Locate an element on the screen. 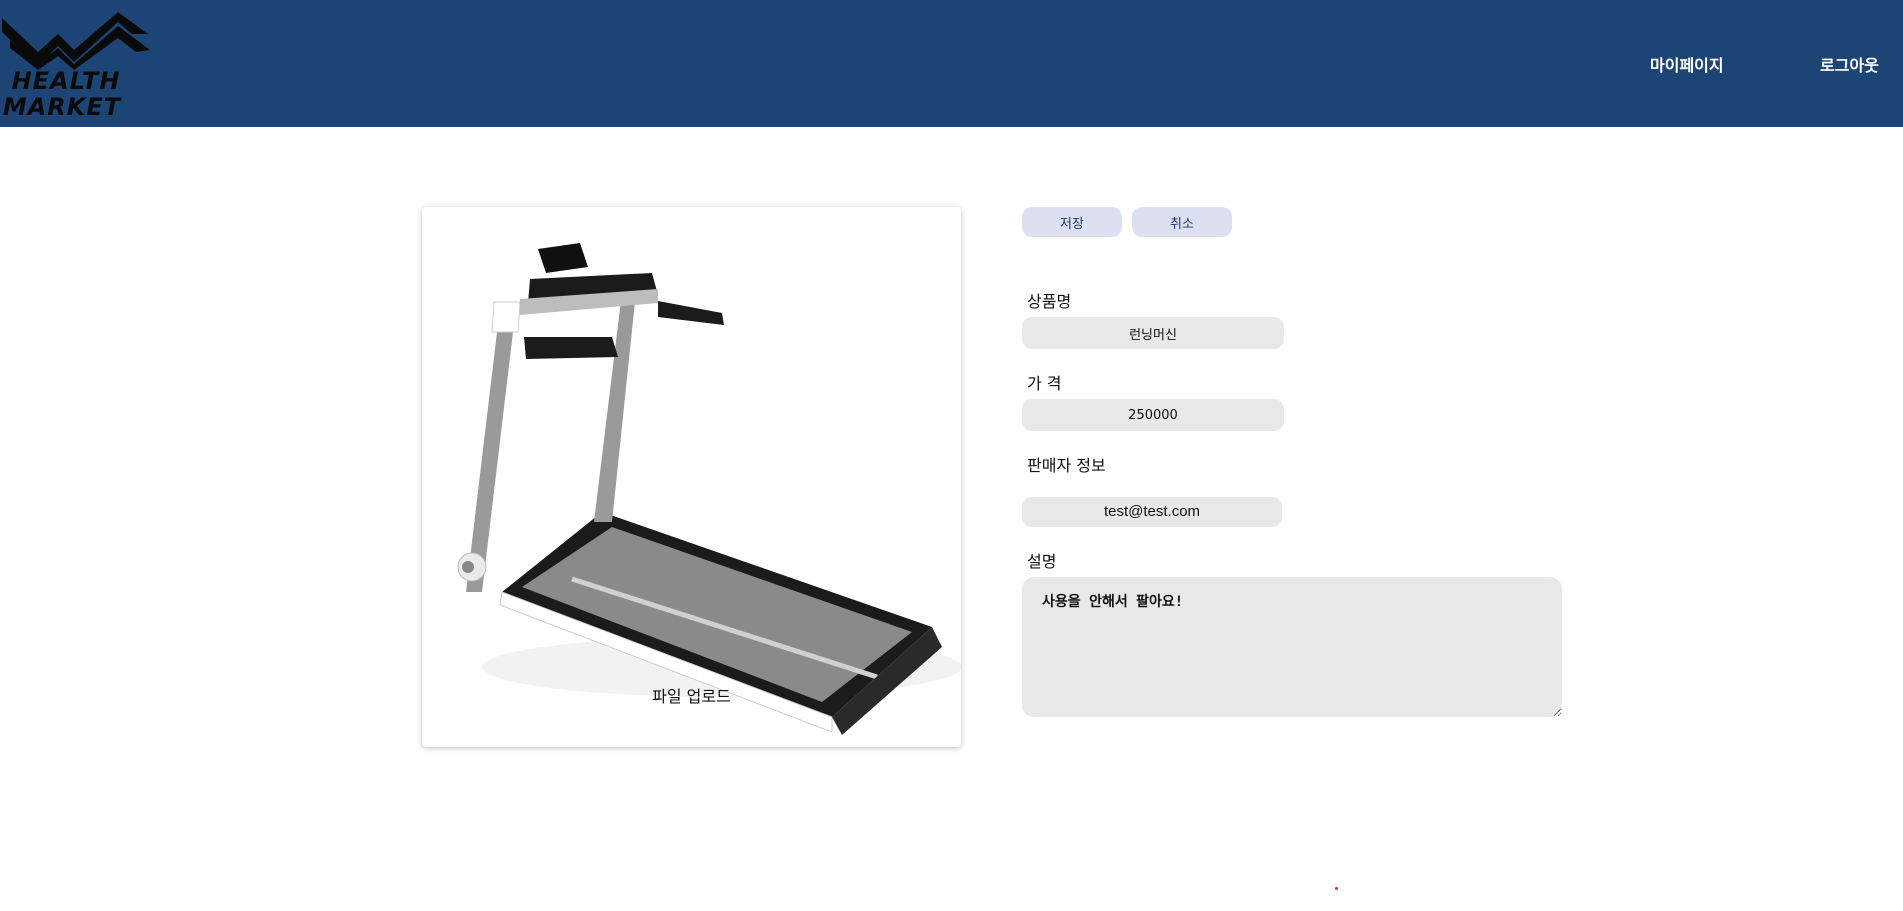 This screenshot has width=1903, height=911. logout-link: 로그아웃 is located at coordinates (1849, 64).